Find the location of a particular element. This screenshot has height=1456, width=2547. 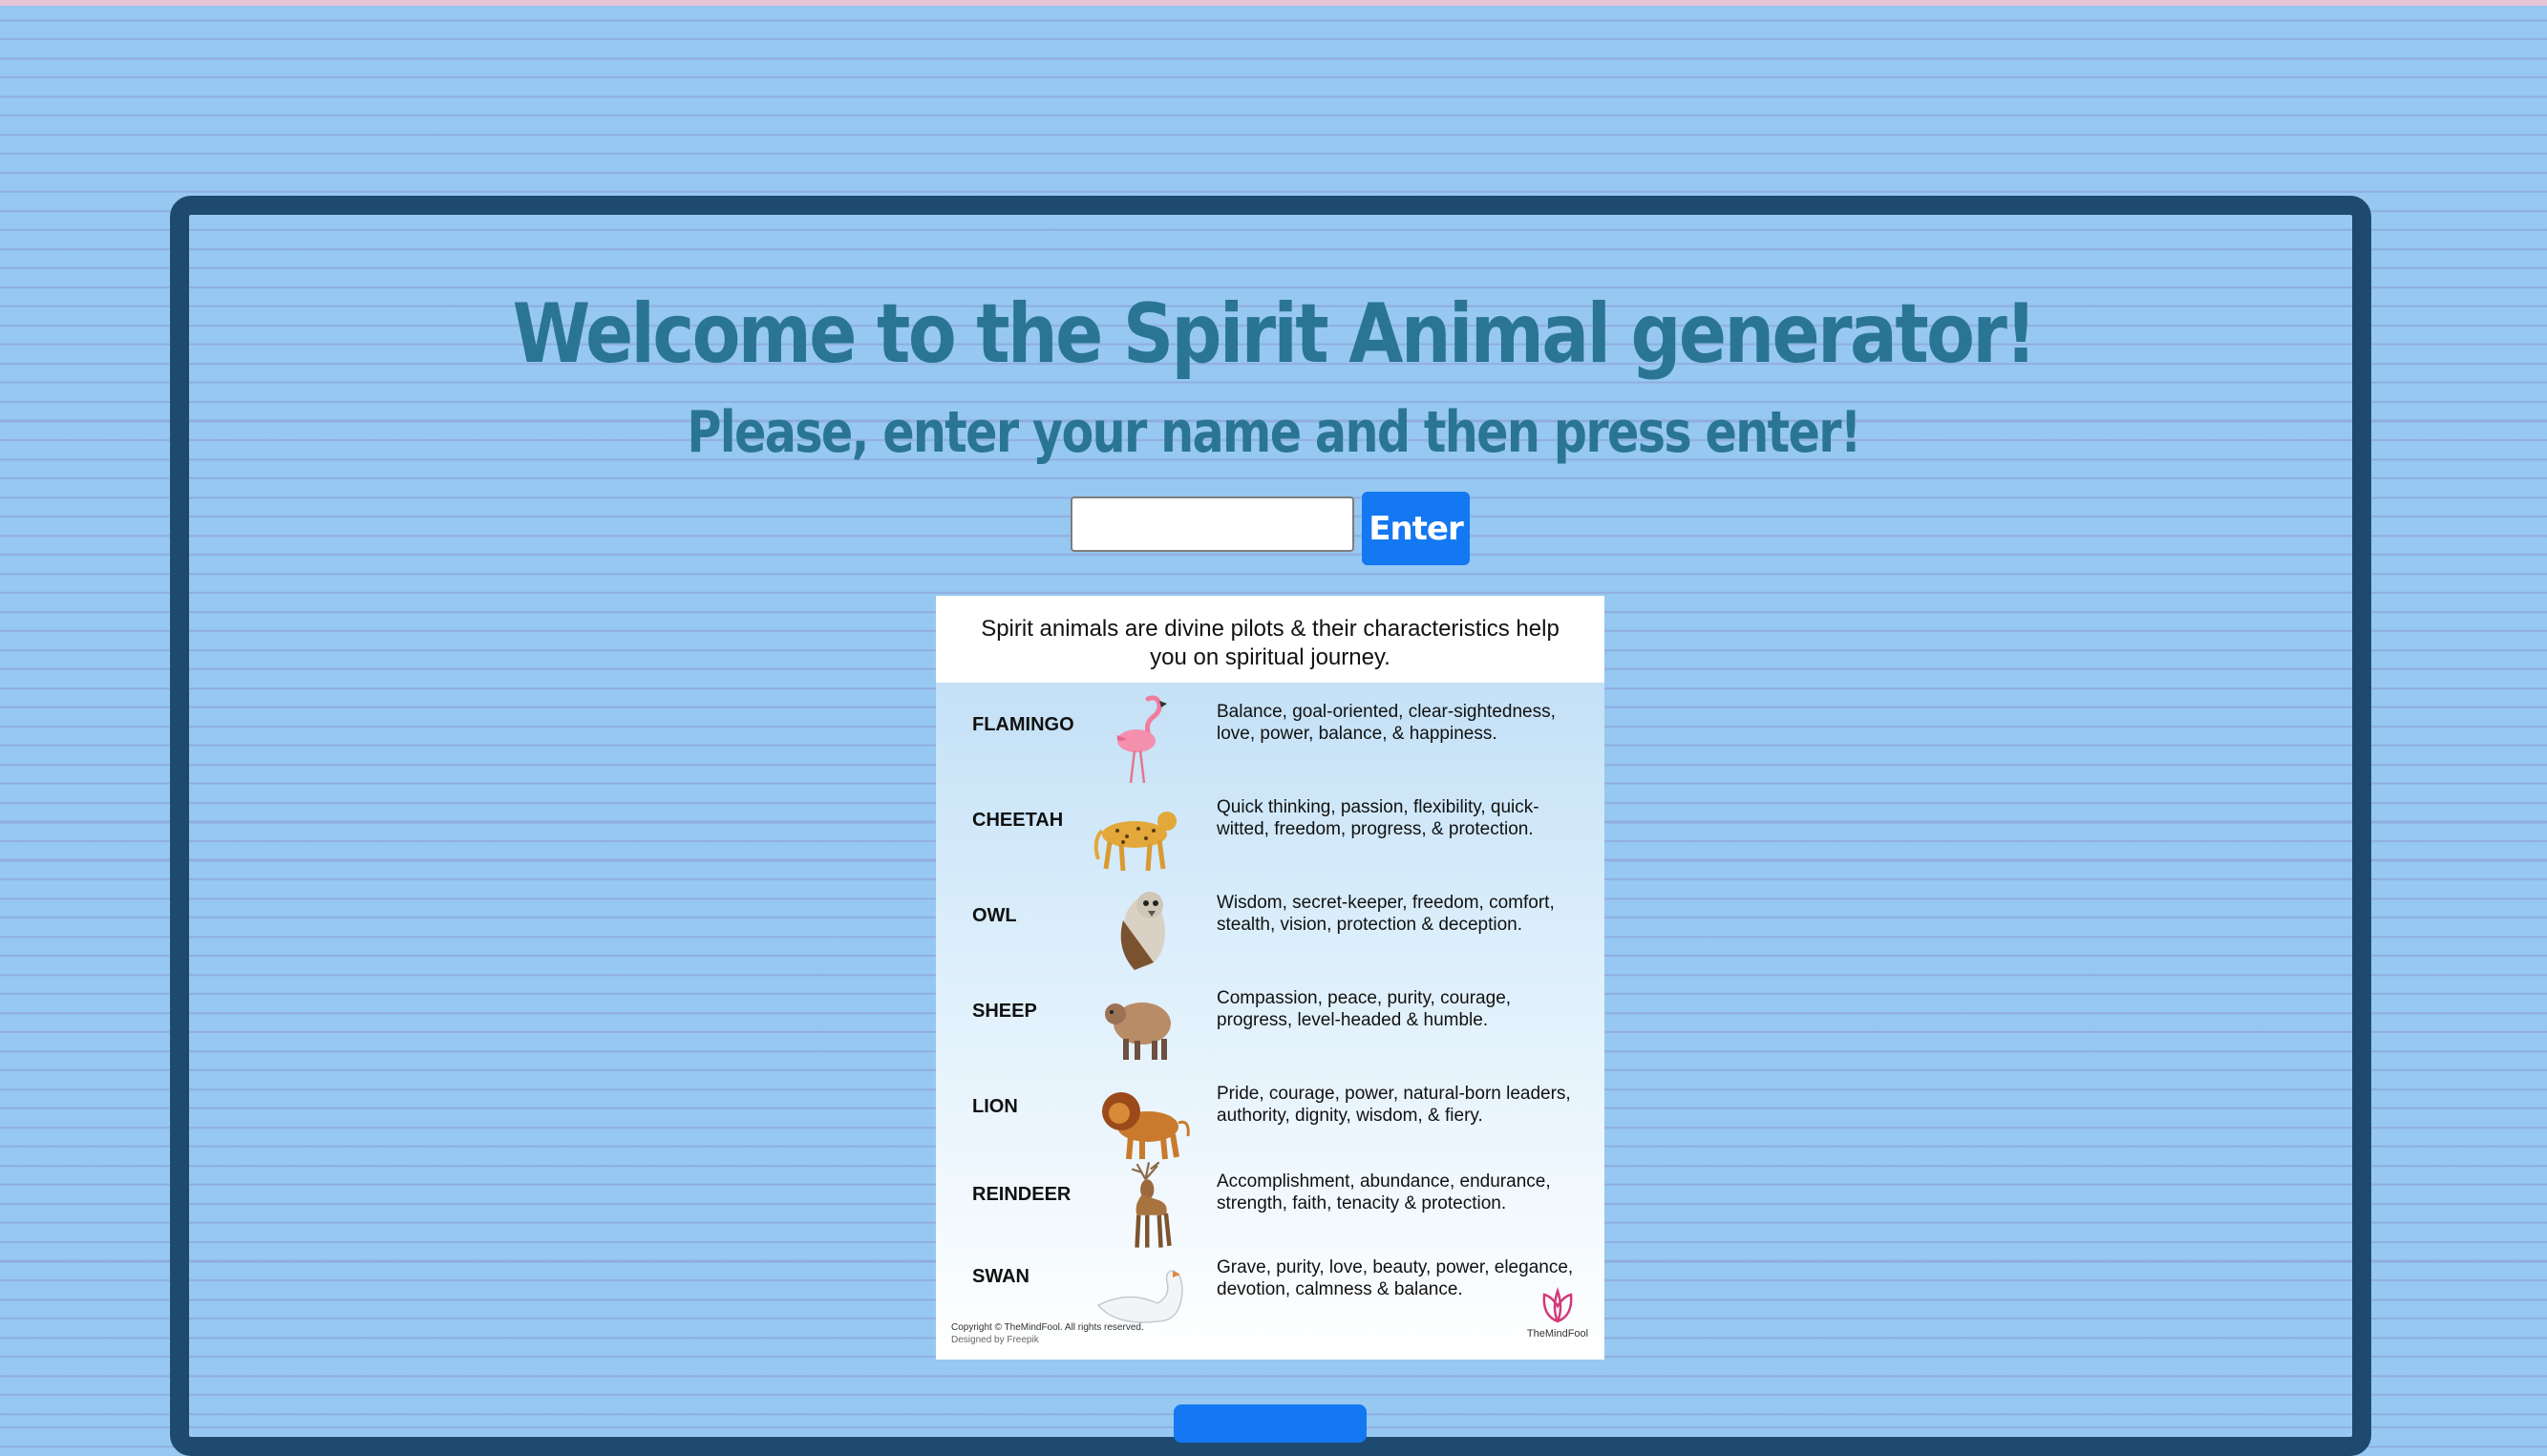

lotus-icon is located at coordinates (1557, 1305).